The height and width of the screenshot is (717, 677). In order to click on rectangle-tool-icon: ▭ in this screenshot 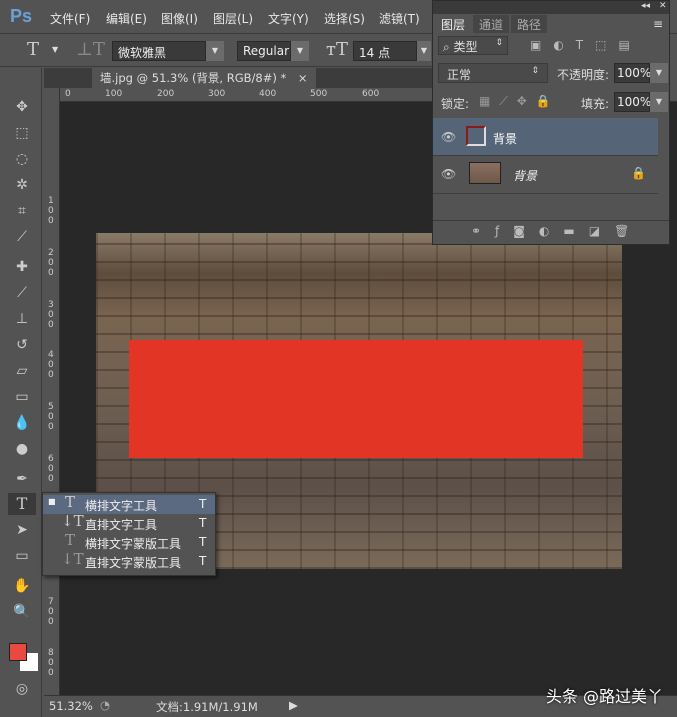, I will do `click(22, 556)`.